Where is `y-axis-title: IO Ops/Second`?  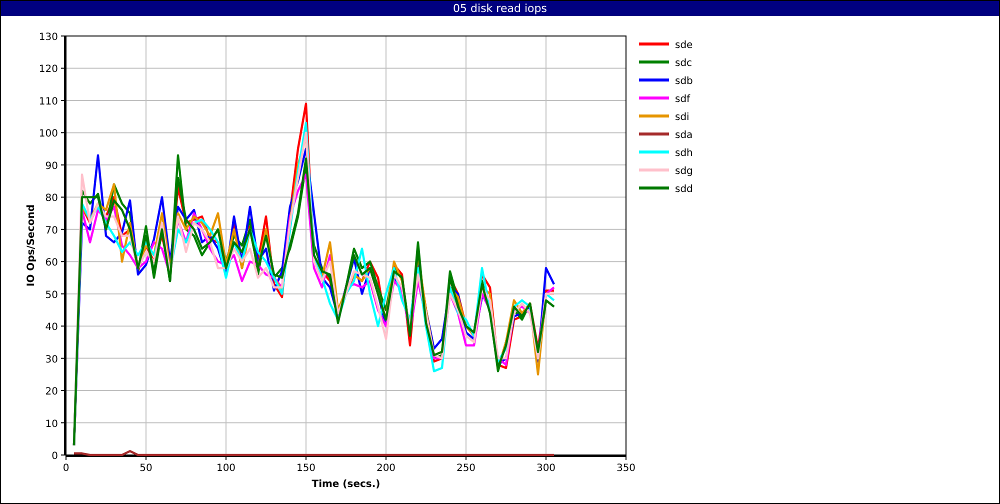
y-axis-title: IO Ops/Second is located at coordinates (31, 245).